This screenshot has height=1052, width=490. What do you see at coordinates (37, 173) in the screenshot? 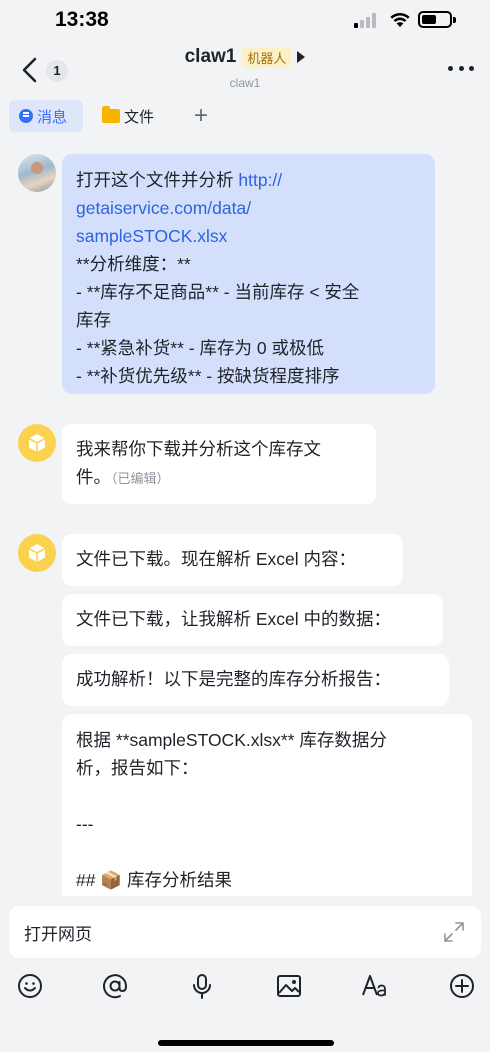
I see `user-avatar` at bounding box center [37, 173].